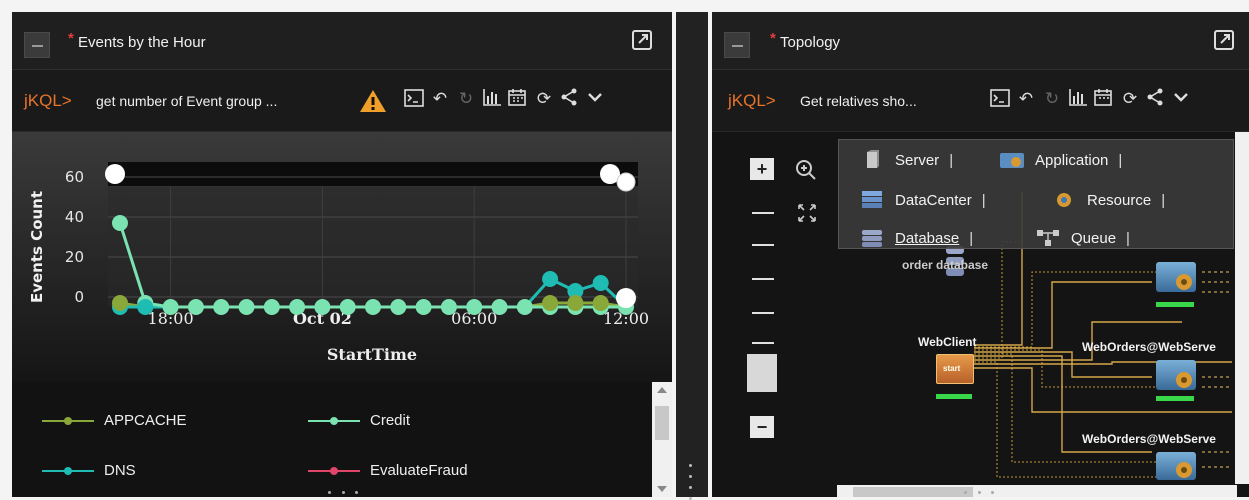 The height and width of the screenshot is (500, 1249). Describe the element at coordinates (1091, 99) in the screenshot. I see `query-toolbar: ↶ ↻ ⟳` at that location.